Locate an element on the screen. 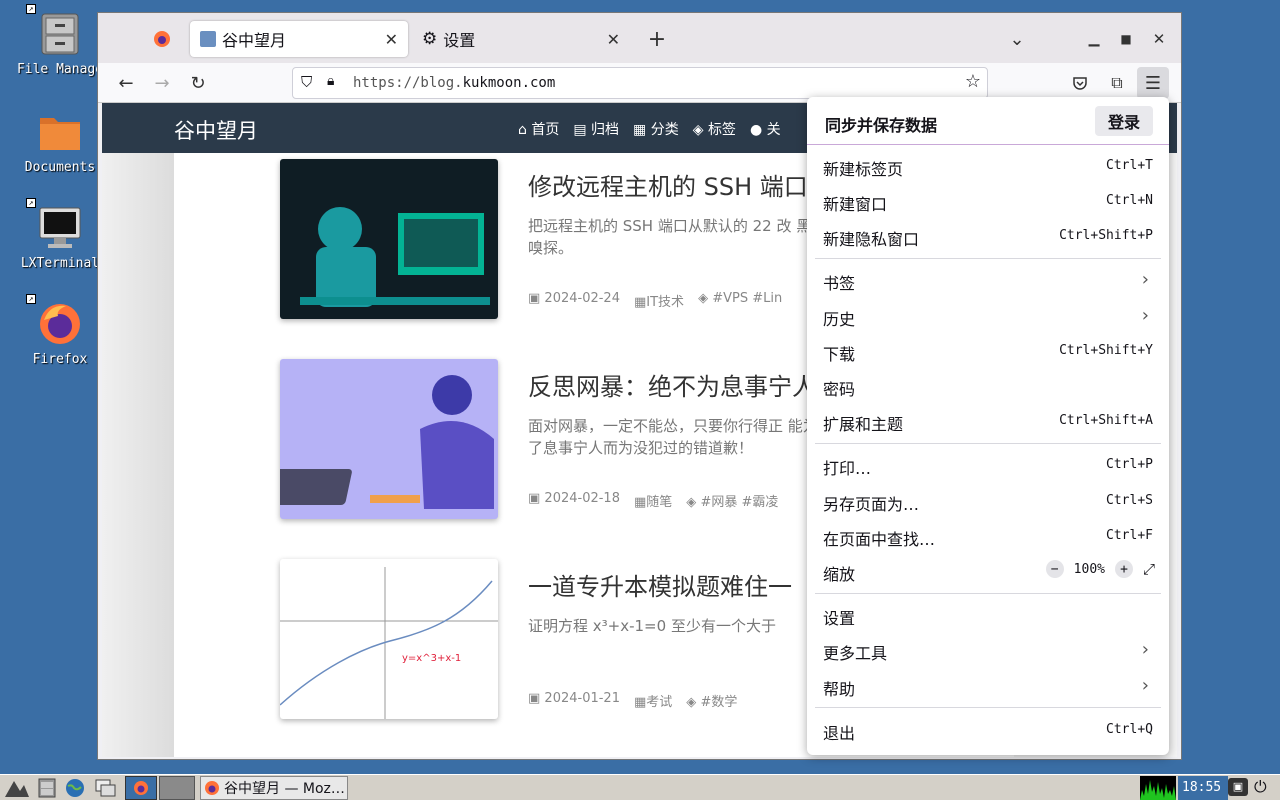  menu-item-downloads: 下载 Ctrl+Shift+Y is located at coordinates (988, 351).